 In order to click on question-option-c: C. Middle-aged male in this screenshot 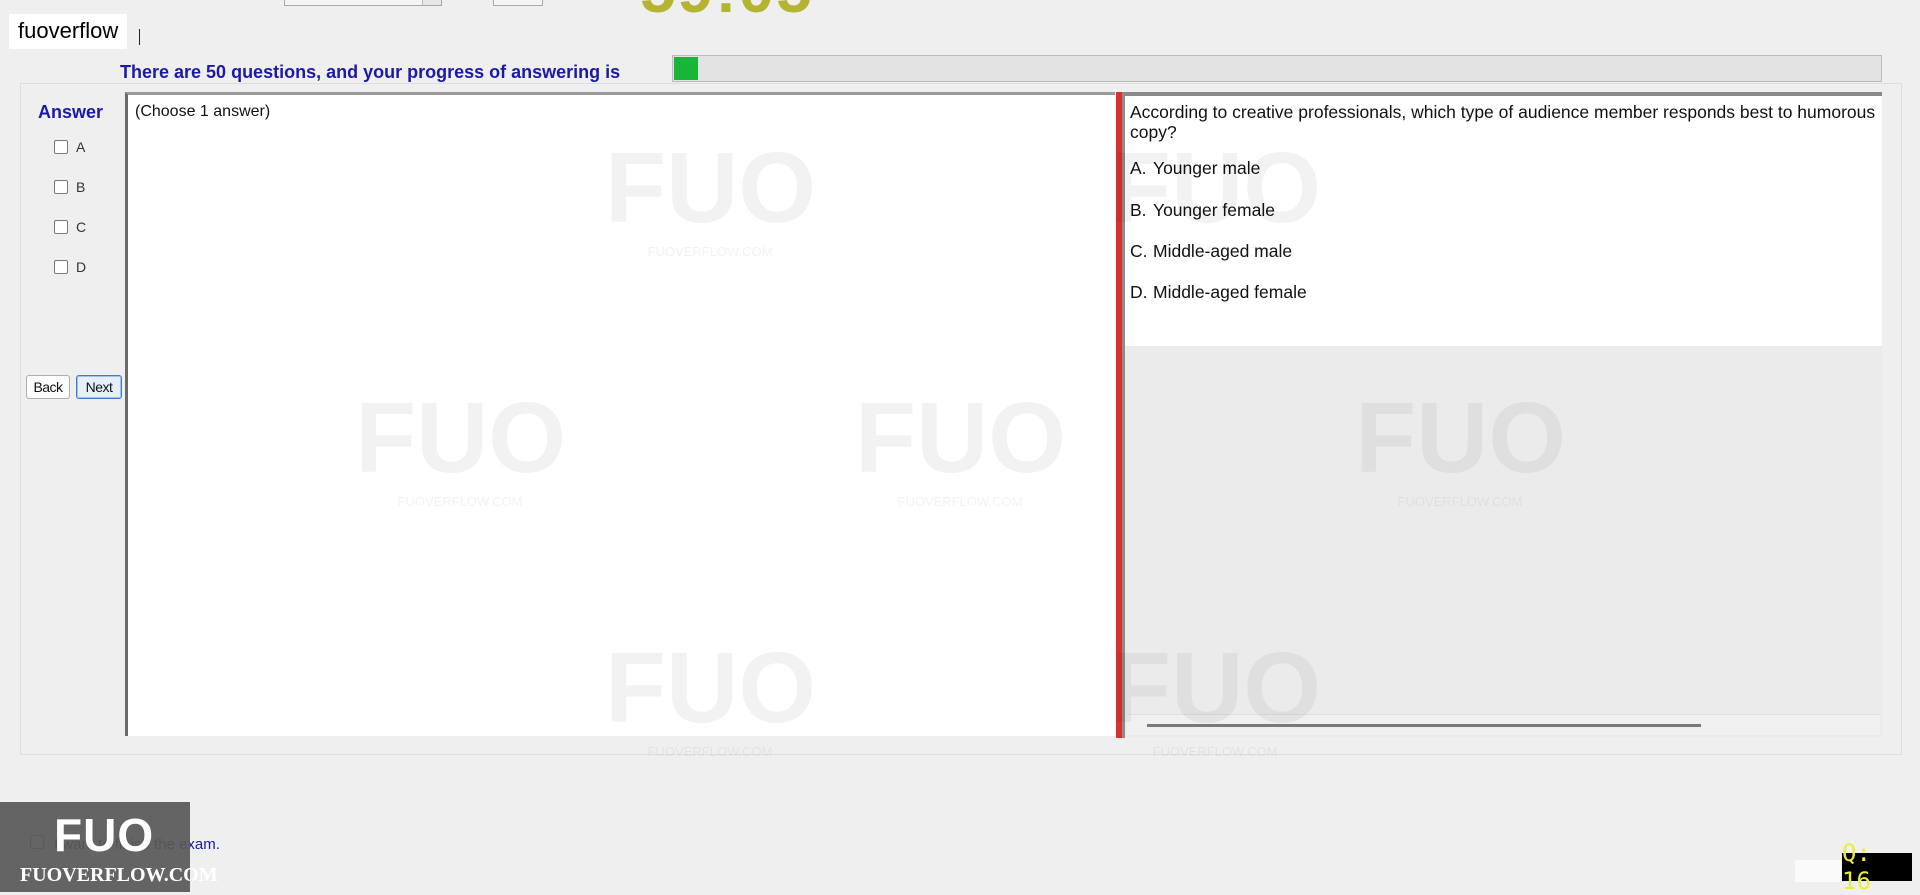, I will do `click(1211, 251)`.